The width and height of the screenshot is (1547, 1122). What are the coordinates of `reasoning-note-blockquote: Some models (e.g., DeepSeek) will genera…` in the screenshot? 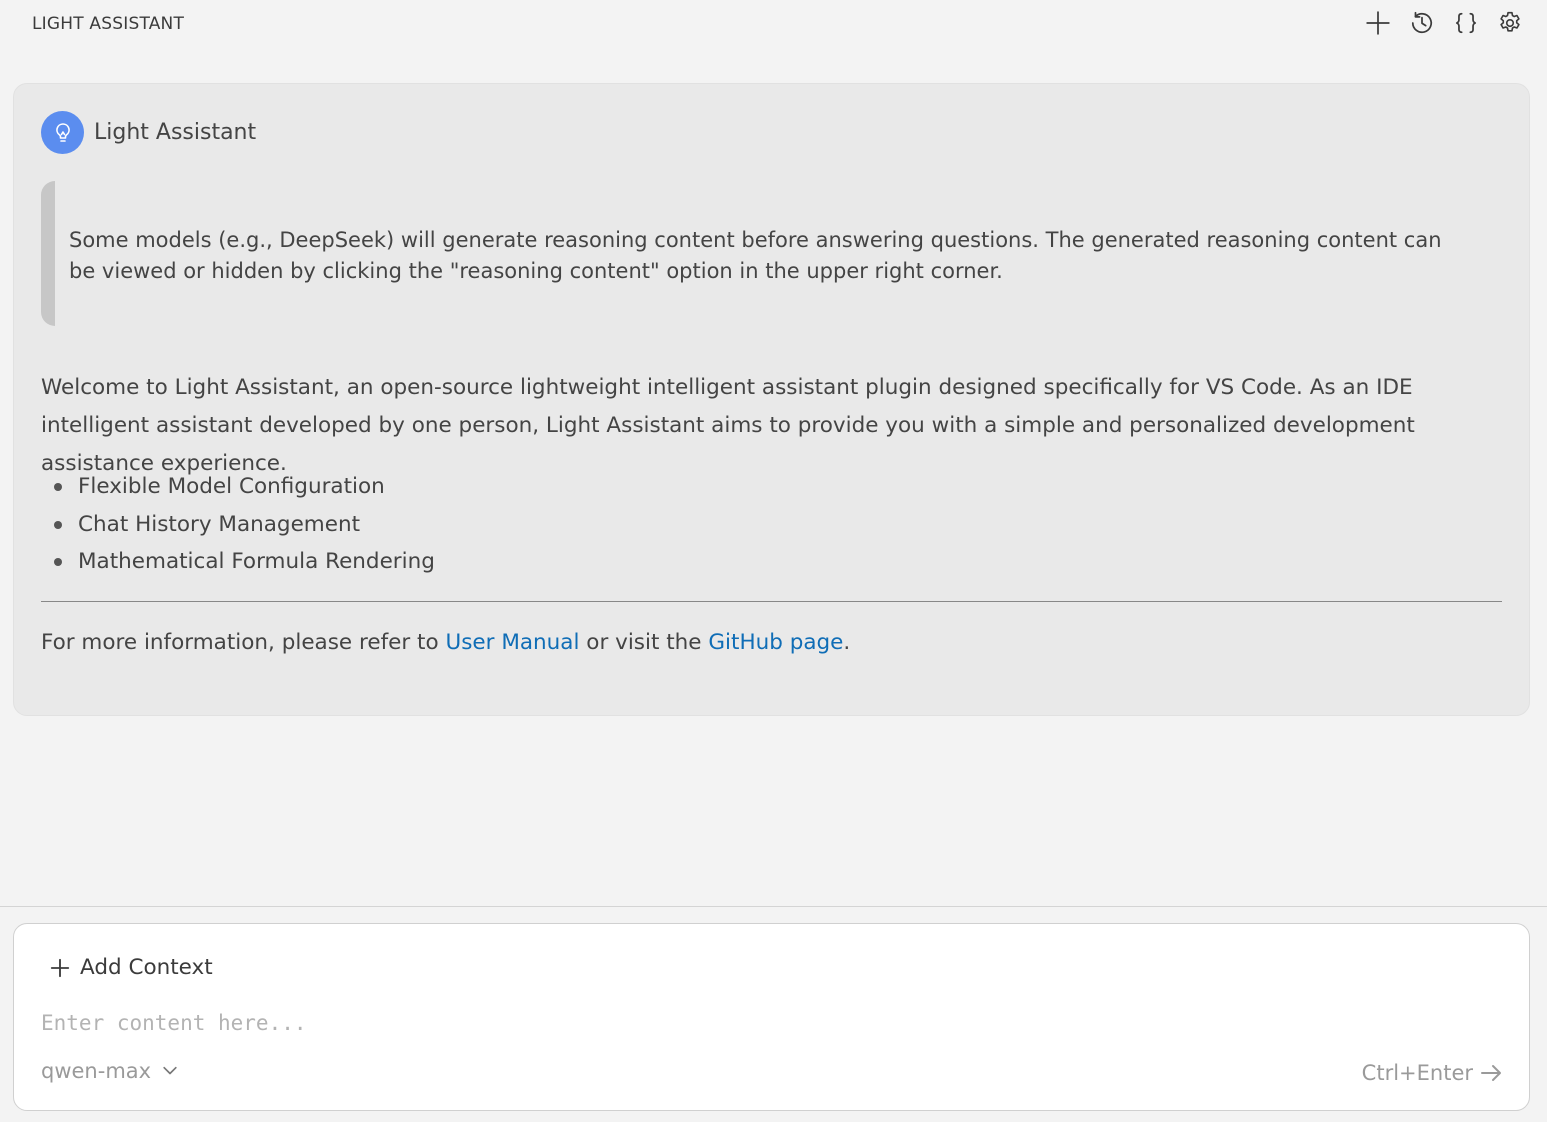 It's located at (761, 253).